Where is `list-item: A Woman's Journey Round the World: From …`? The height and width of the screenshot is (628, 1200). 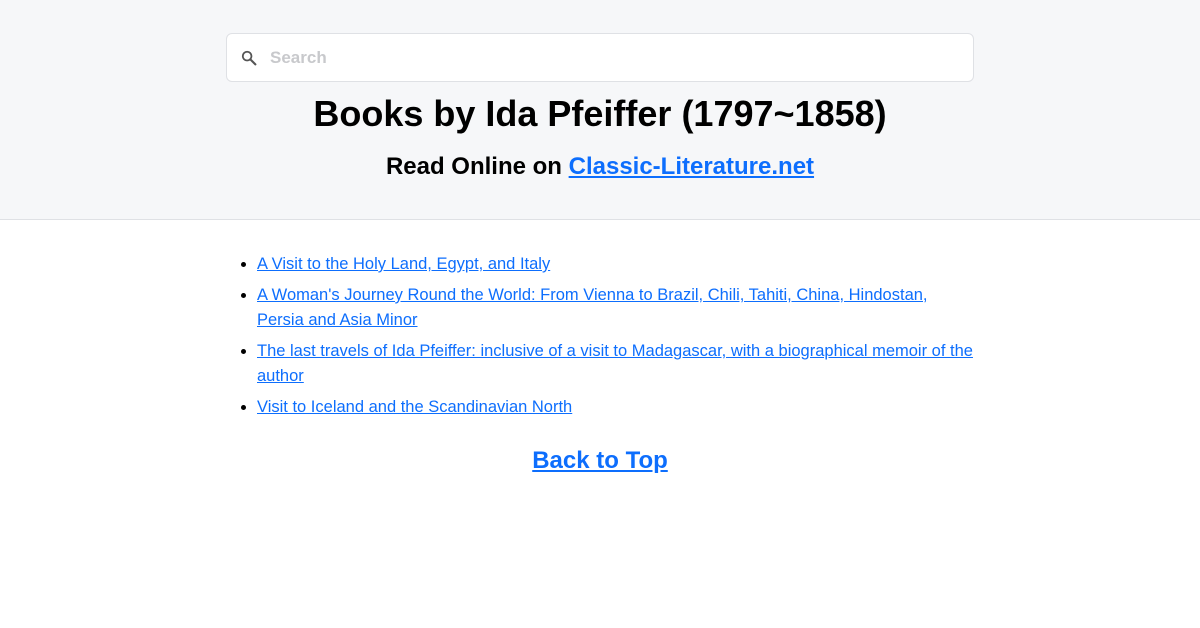 list-item: A Woman's Journey Round the World: From … is located at coordinates (616, 308).